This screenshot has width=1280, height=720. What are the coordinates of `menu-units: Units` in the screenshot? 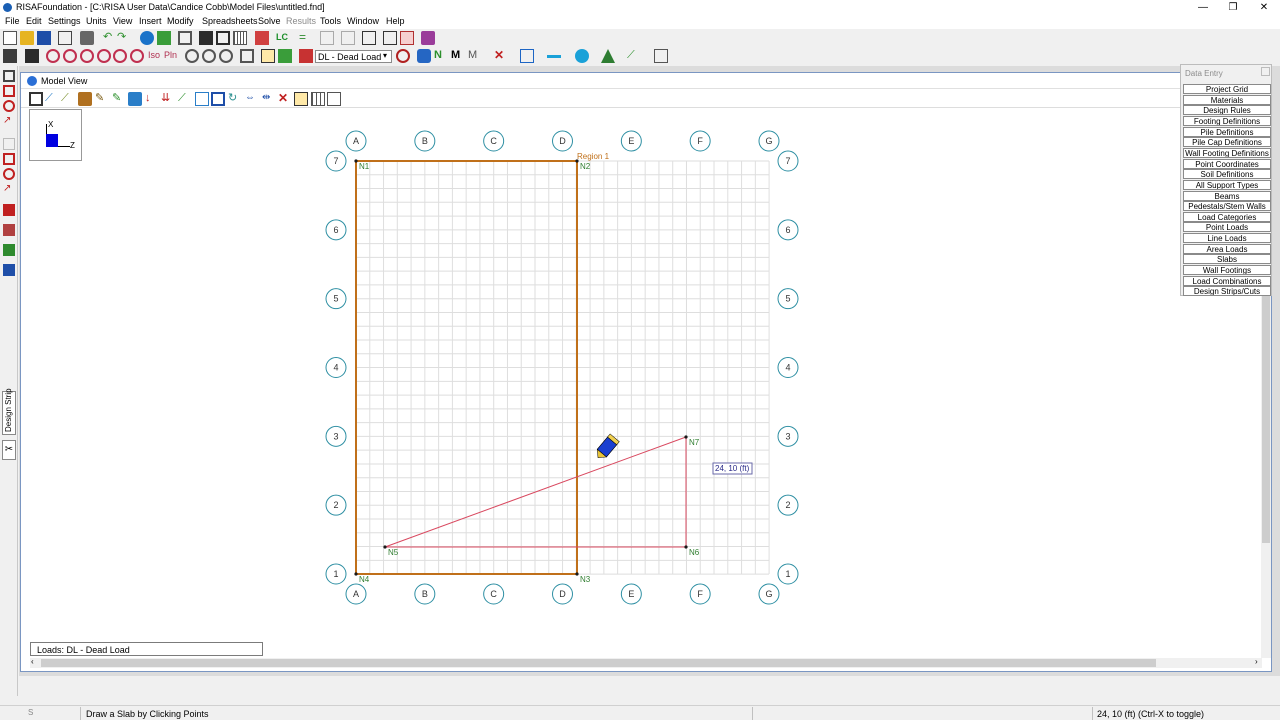 It's located at (96, 21).